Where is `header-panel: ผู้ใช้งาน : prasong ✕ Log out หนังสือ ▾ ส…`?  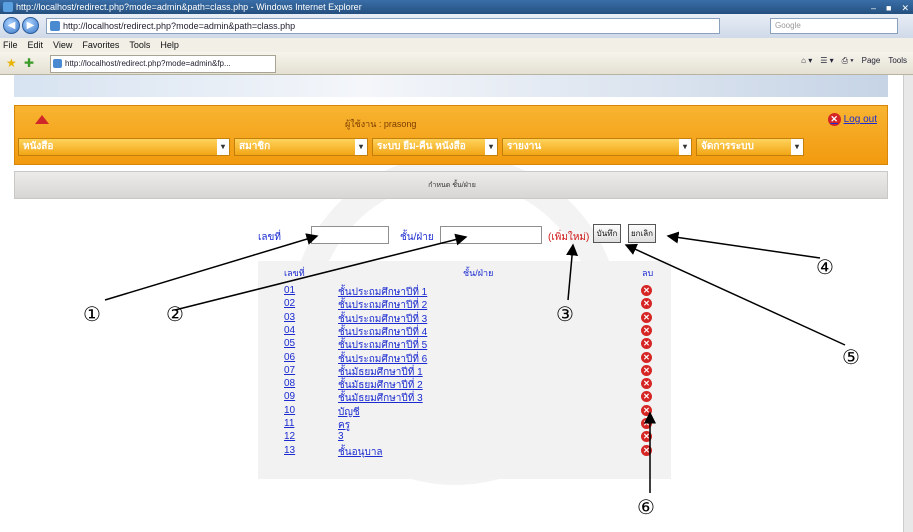 header-panel: ผู้ใช้งาน : prasong ✕ Log out หนังสือ ▾ ส… is located at coordinates (451, 135).